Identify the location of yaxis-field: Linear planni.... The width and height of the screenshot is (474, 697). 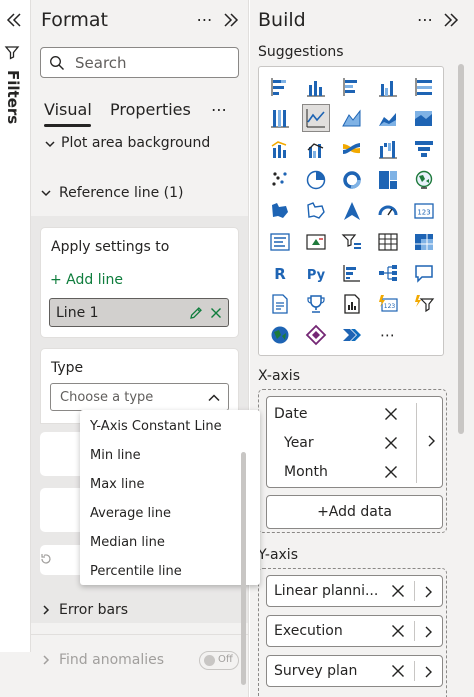
(354, 591).